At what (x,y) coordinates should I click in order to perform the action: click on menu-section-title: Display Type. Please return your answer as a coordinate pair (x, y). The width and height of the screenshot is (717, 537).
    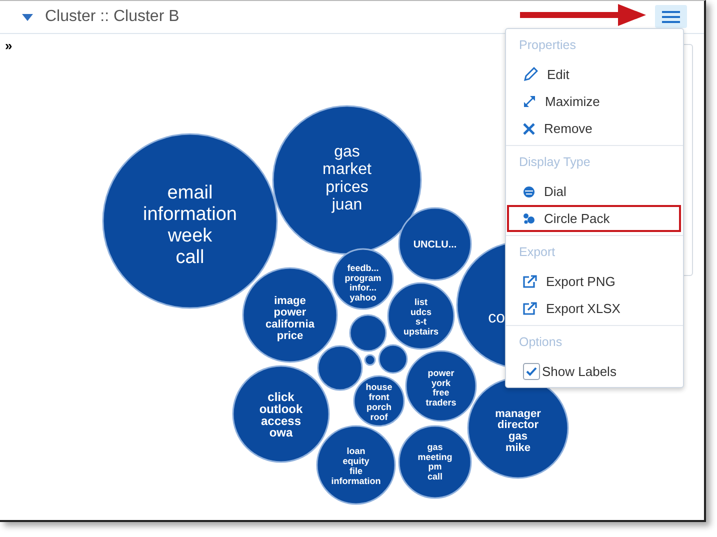
    Looking at the image, I should click on (554, 162).